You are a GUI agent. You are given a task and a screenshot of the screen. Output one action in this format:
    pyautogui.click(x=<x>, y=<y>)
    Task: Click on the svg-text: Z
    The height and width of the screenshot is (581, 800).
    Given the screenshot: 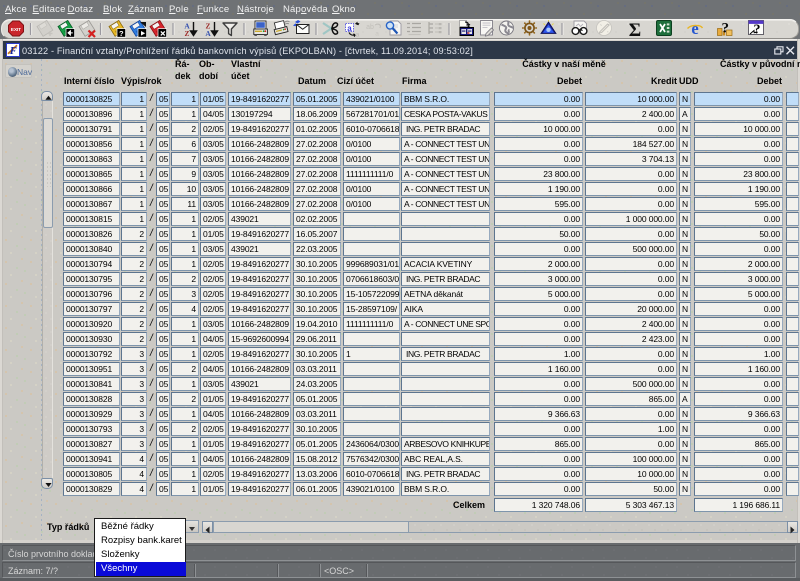 What is the action you would take?
    pyautogui.click(x=187, y=33)
    